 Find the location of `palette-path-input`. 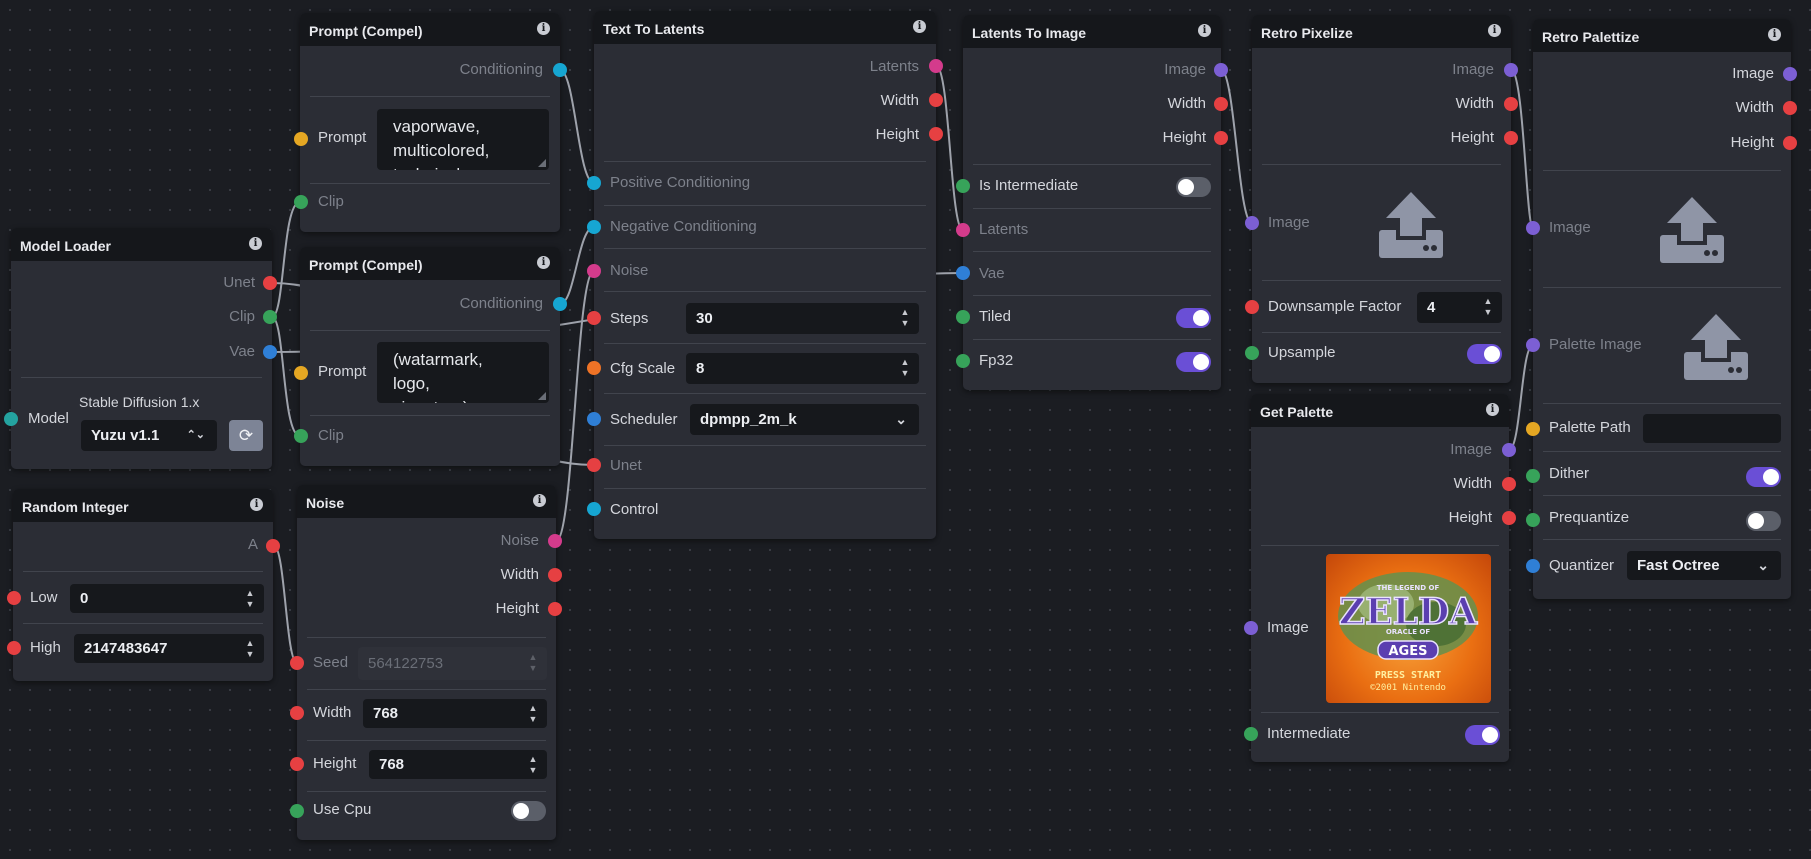

palette-path-input is located at coordinates (1712, 428).